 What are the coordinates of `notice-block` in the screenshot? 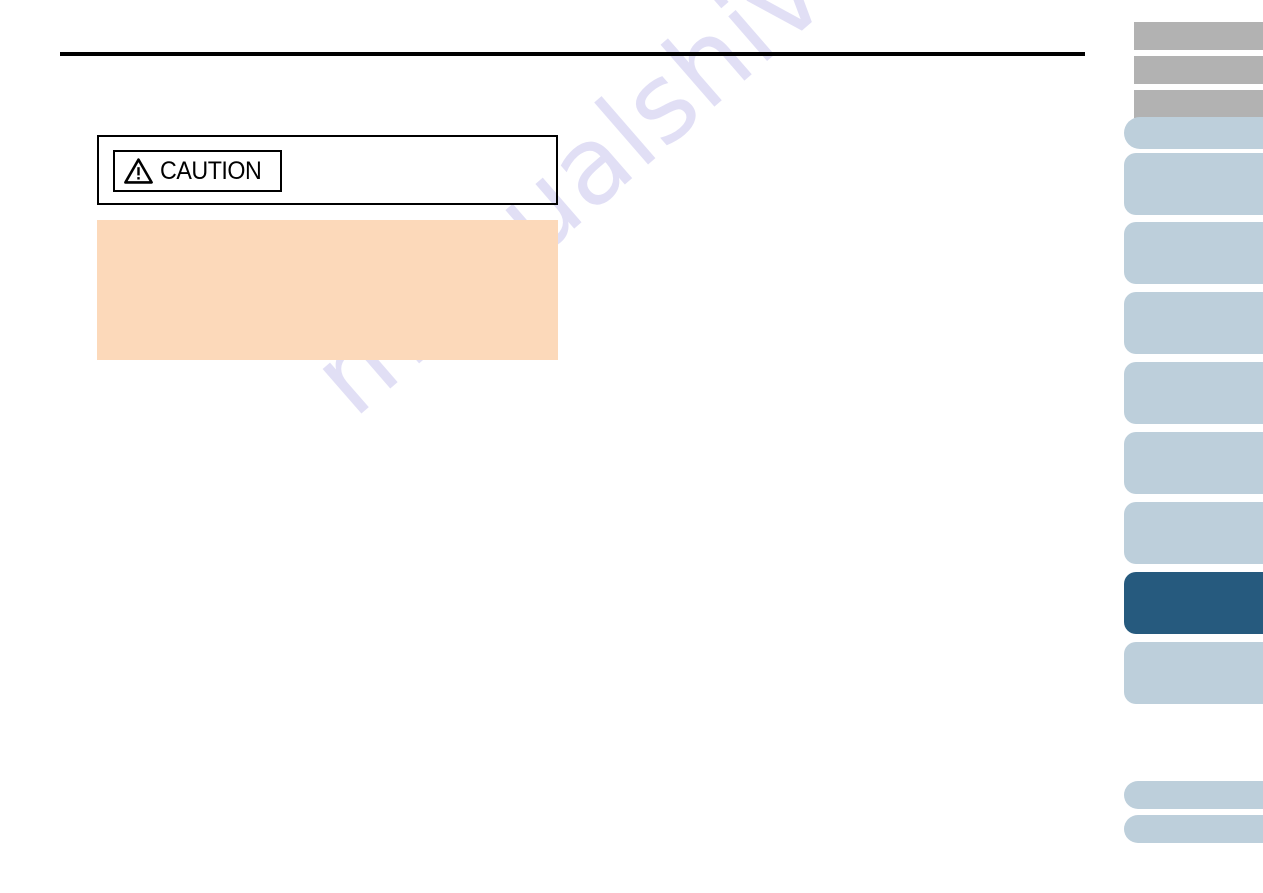 It's located at (327, 290).